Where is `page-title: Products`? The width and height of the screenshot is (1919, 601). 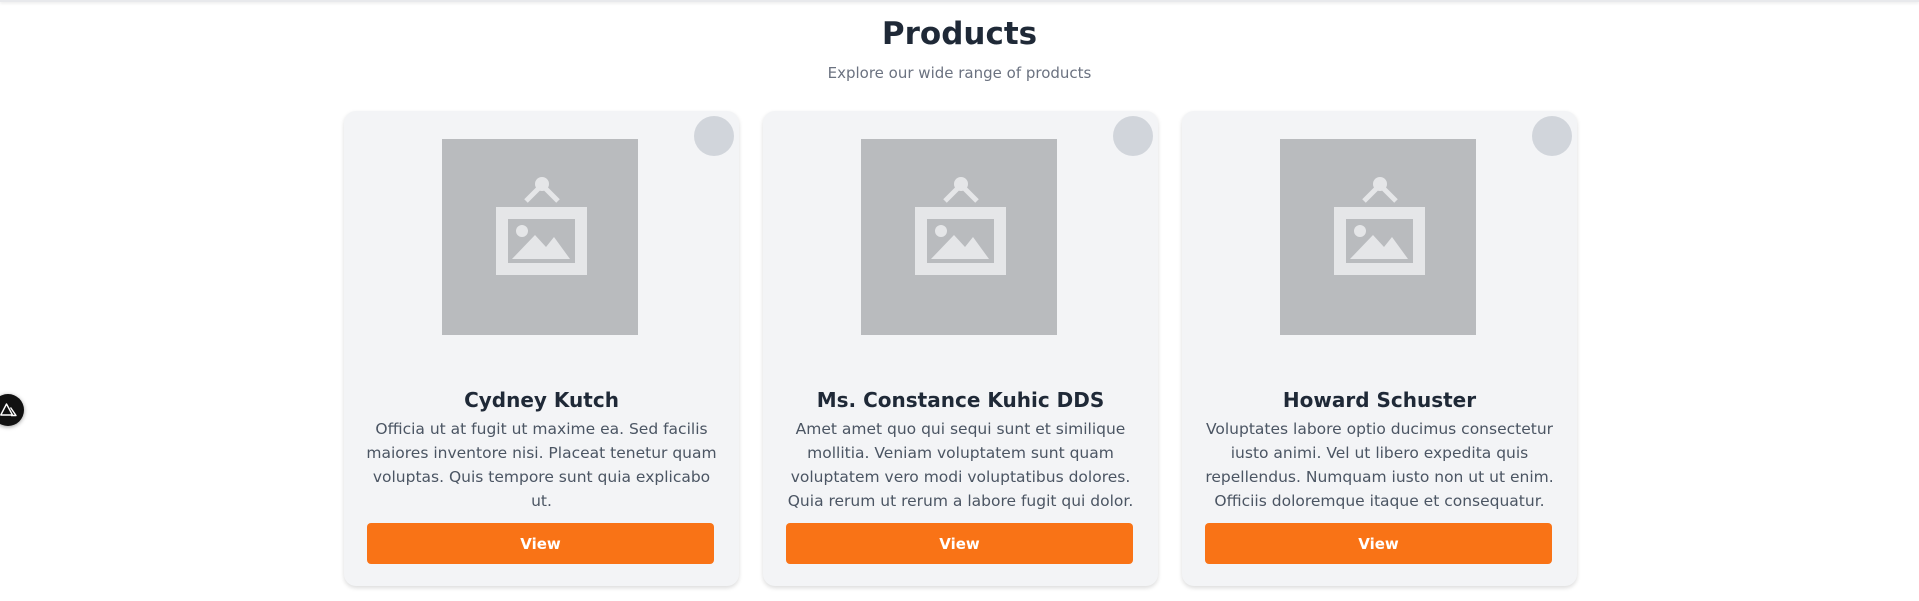
page-title: Products is located at coordinates (959, 34).